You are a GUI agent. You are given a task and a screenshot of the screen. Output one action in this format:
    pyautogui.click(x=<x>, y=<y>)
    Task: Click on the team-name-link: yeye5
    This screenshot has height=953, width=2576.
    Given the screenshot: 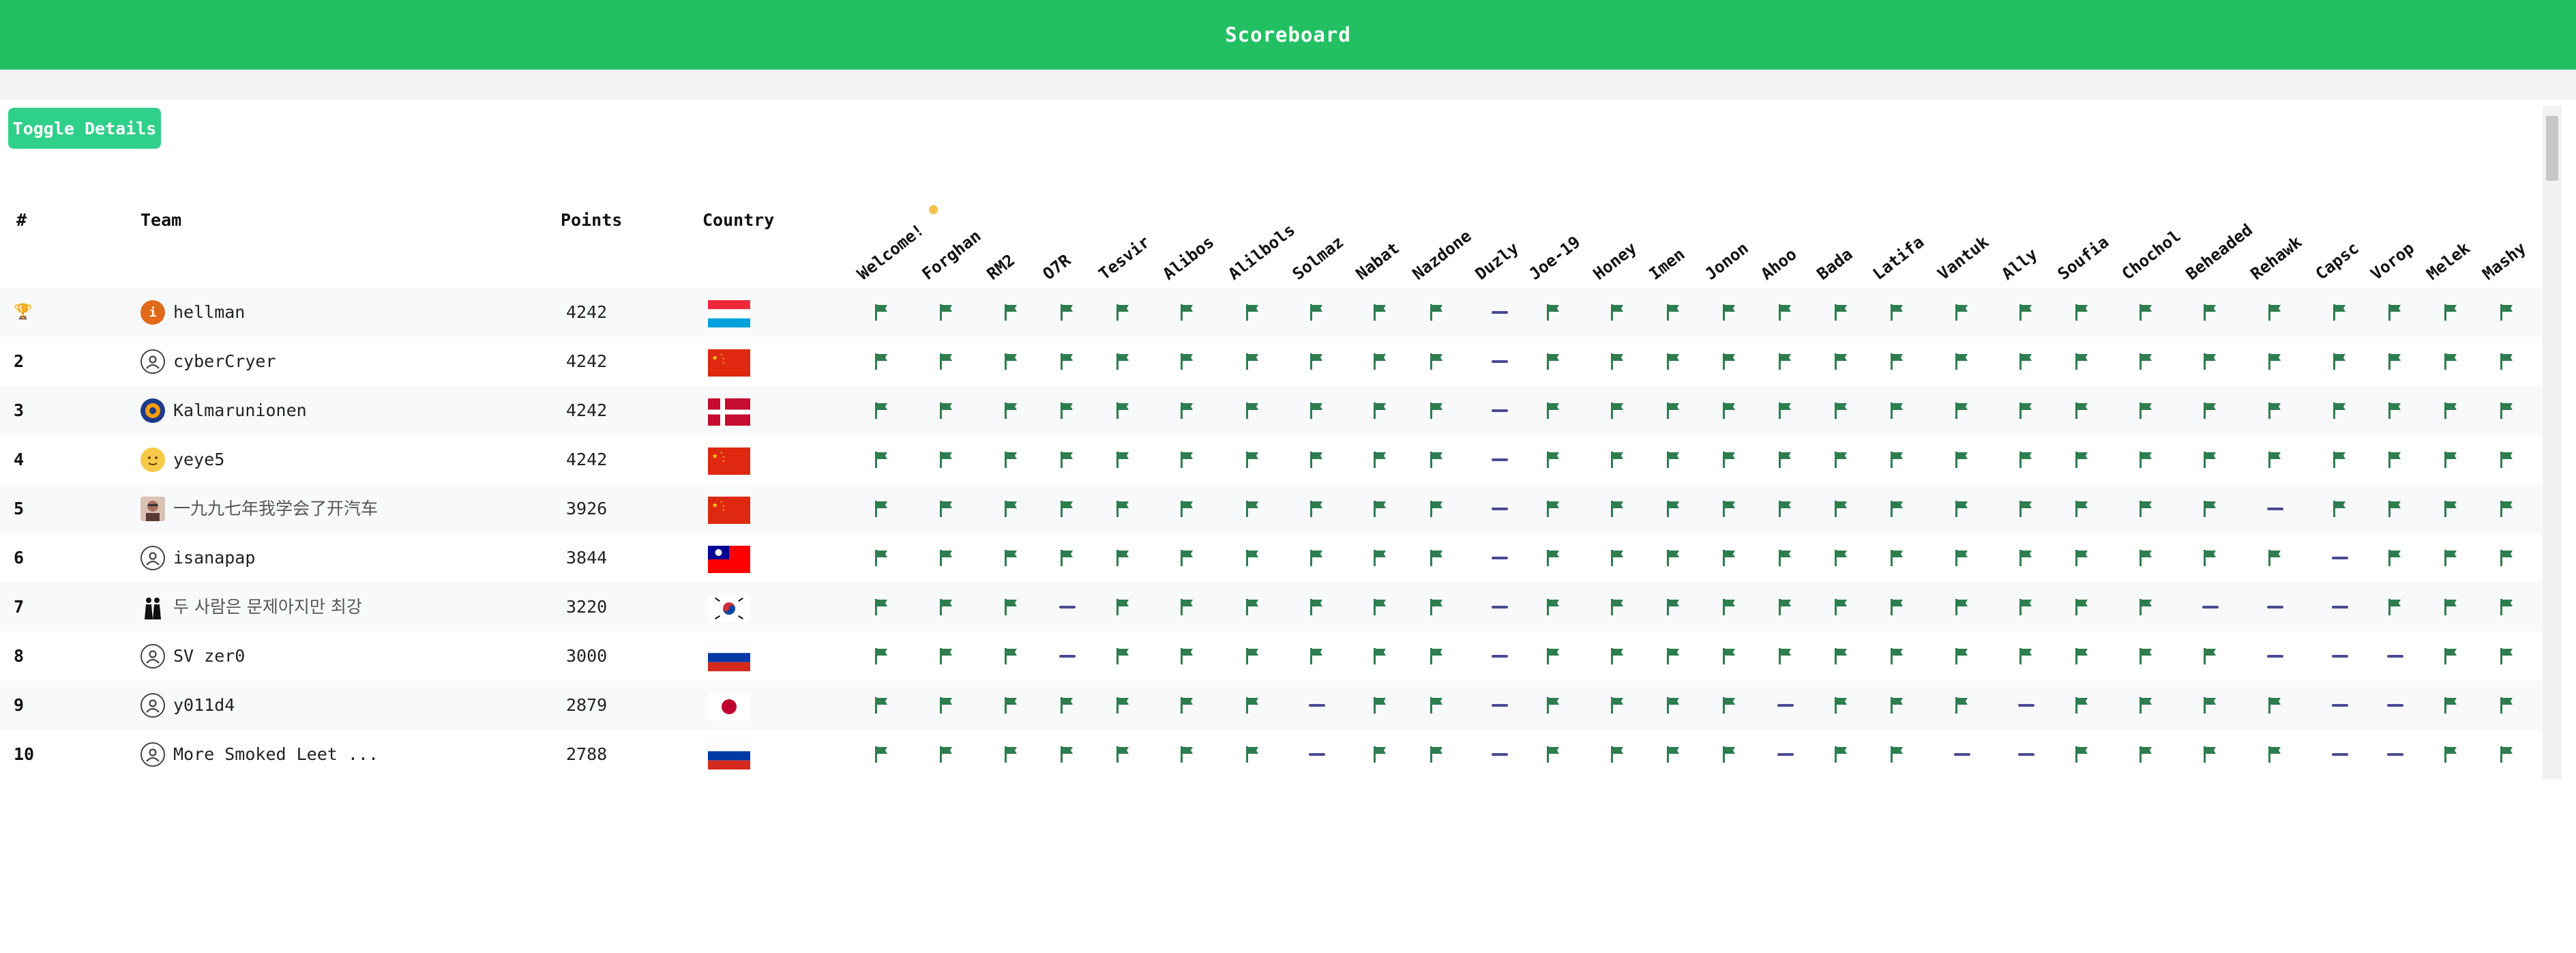 What is the action you would take?
    pyautogui.click(x=198, y=459)
    